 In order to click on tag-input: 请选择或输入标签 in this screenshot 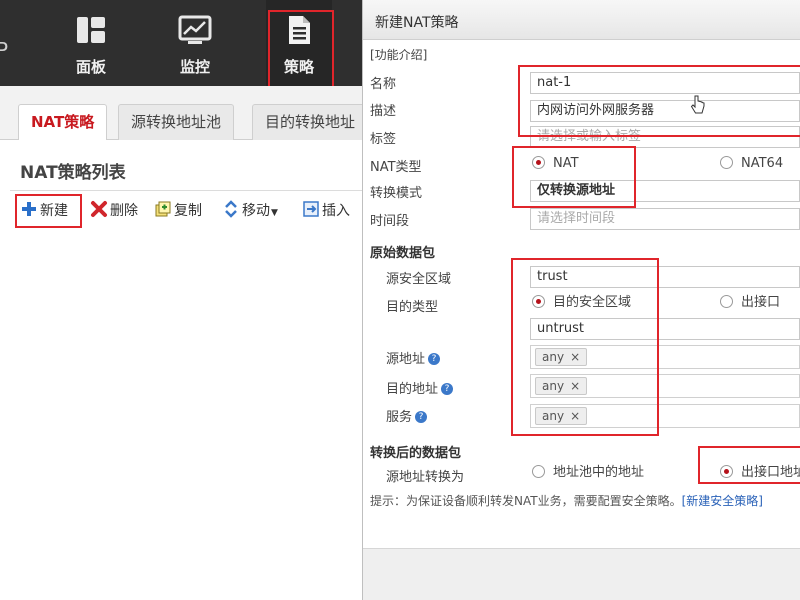, I will do `click(665, 137)`.